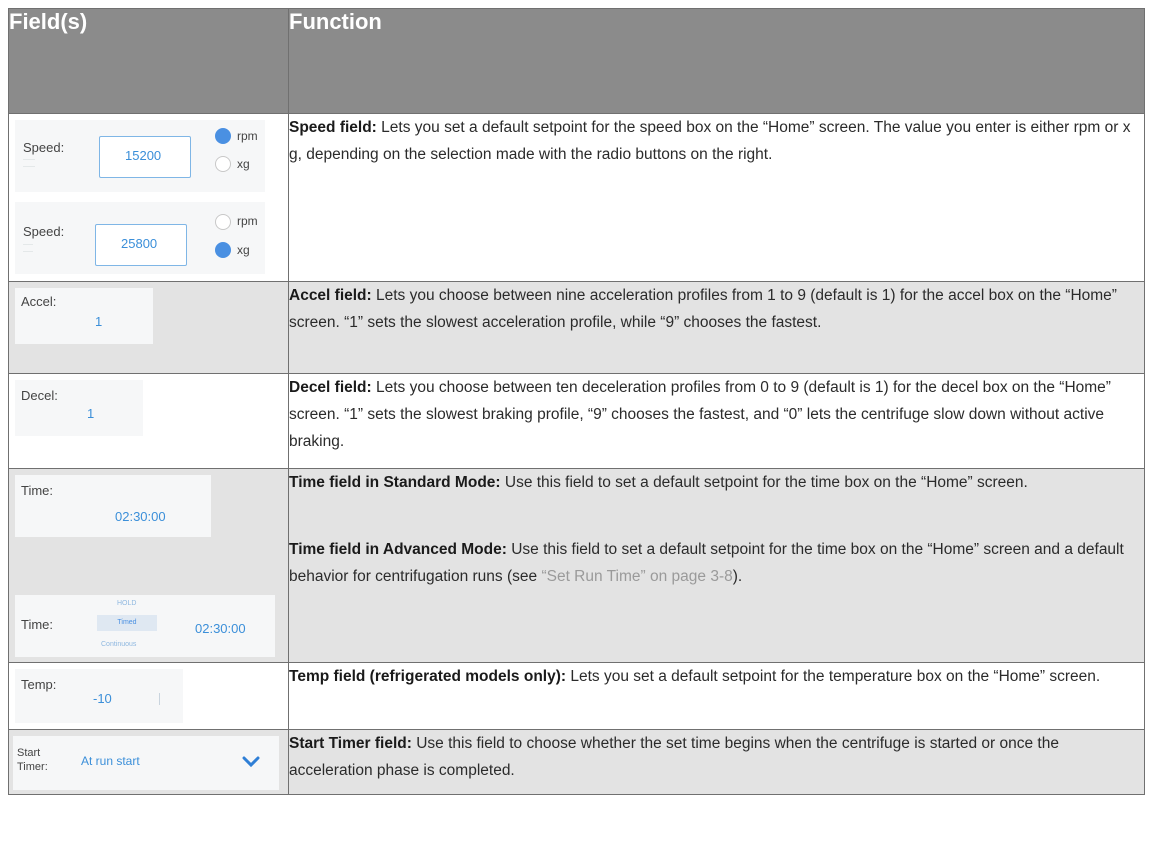  What do you see at coordinates (737, 576) in the screenshot?
I see `time-advanced-text-end: ).` at bounding box center [737, 576].